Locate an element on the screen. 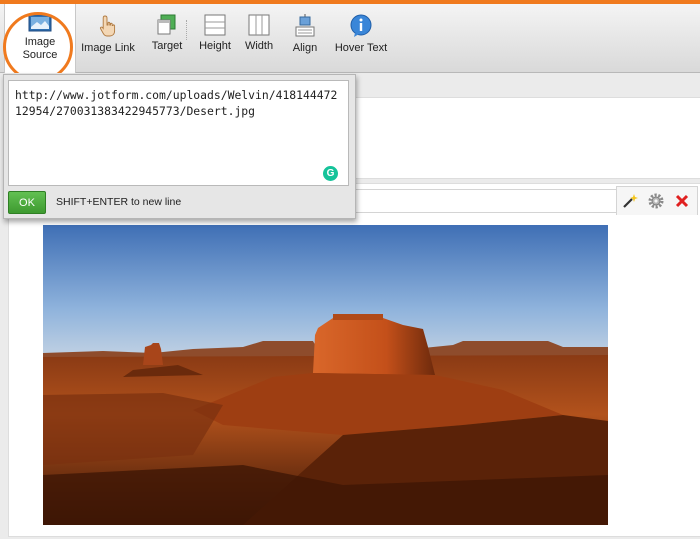 The height and width of the screenshot is (539, 700). target-button: Target is located at coordinates (167, 38).